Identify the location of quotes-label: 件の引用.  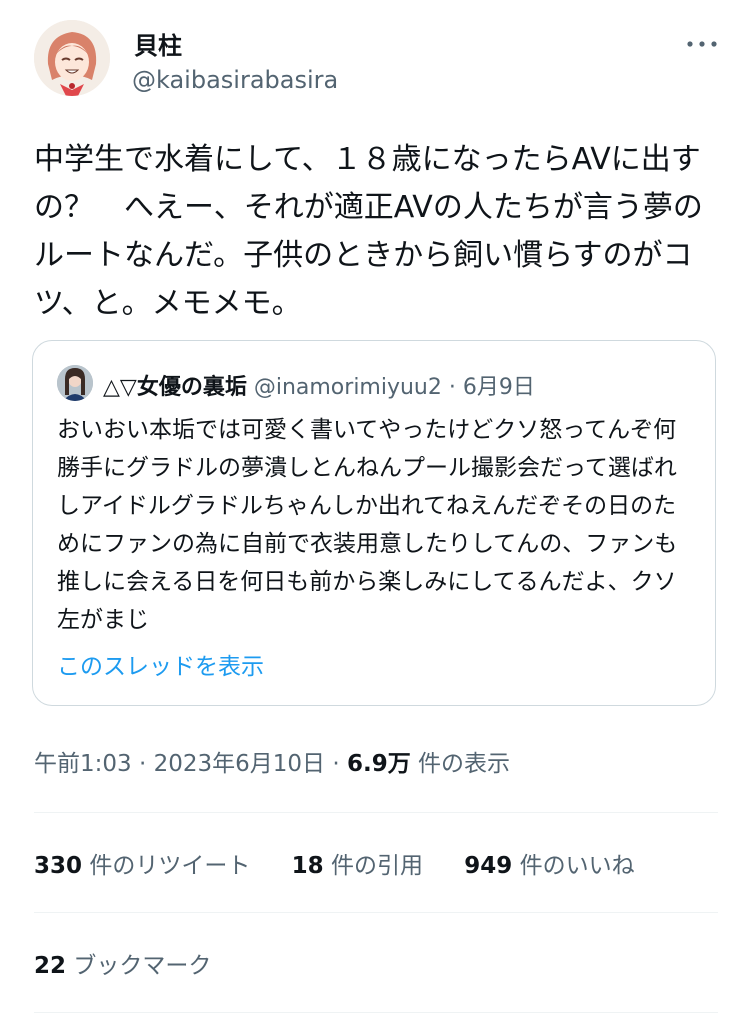
(373, 866).